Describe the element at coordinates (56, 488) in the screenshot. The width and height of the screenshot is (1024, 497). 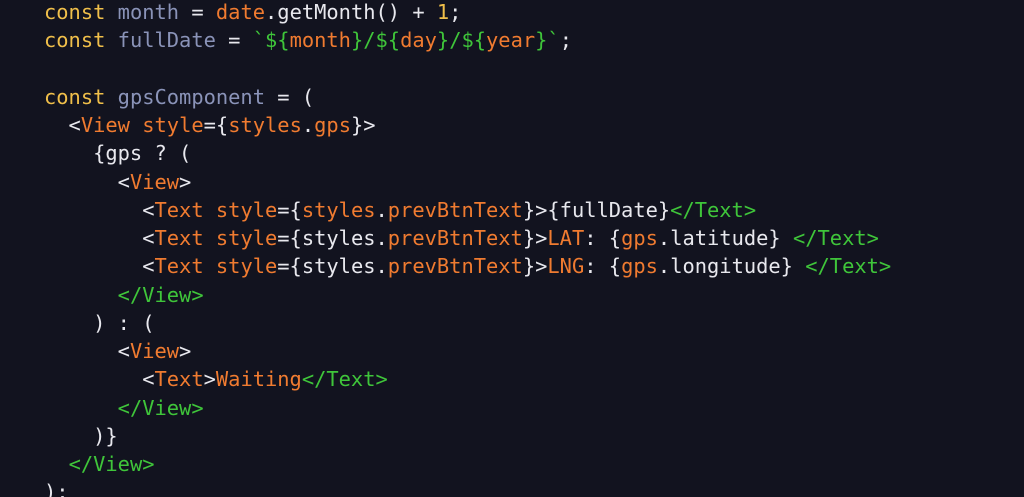
I see `code-token: );` at that location.